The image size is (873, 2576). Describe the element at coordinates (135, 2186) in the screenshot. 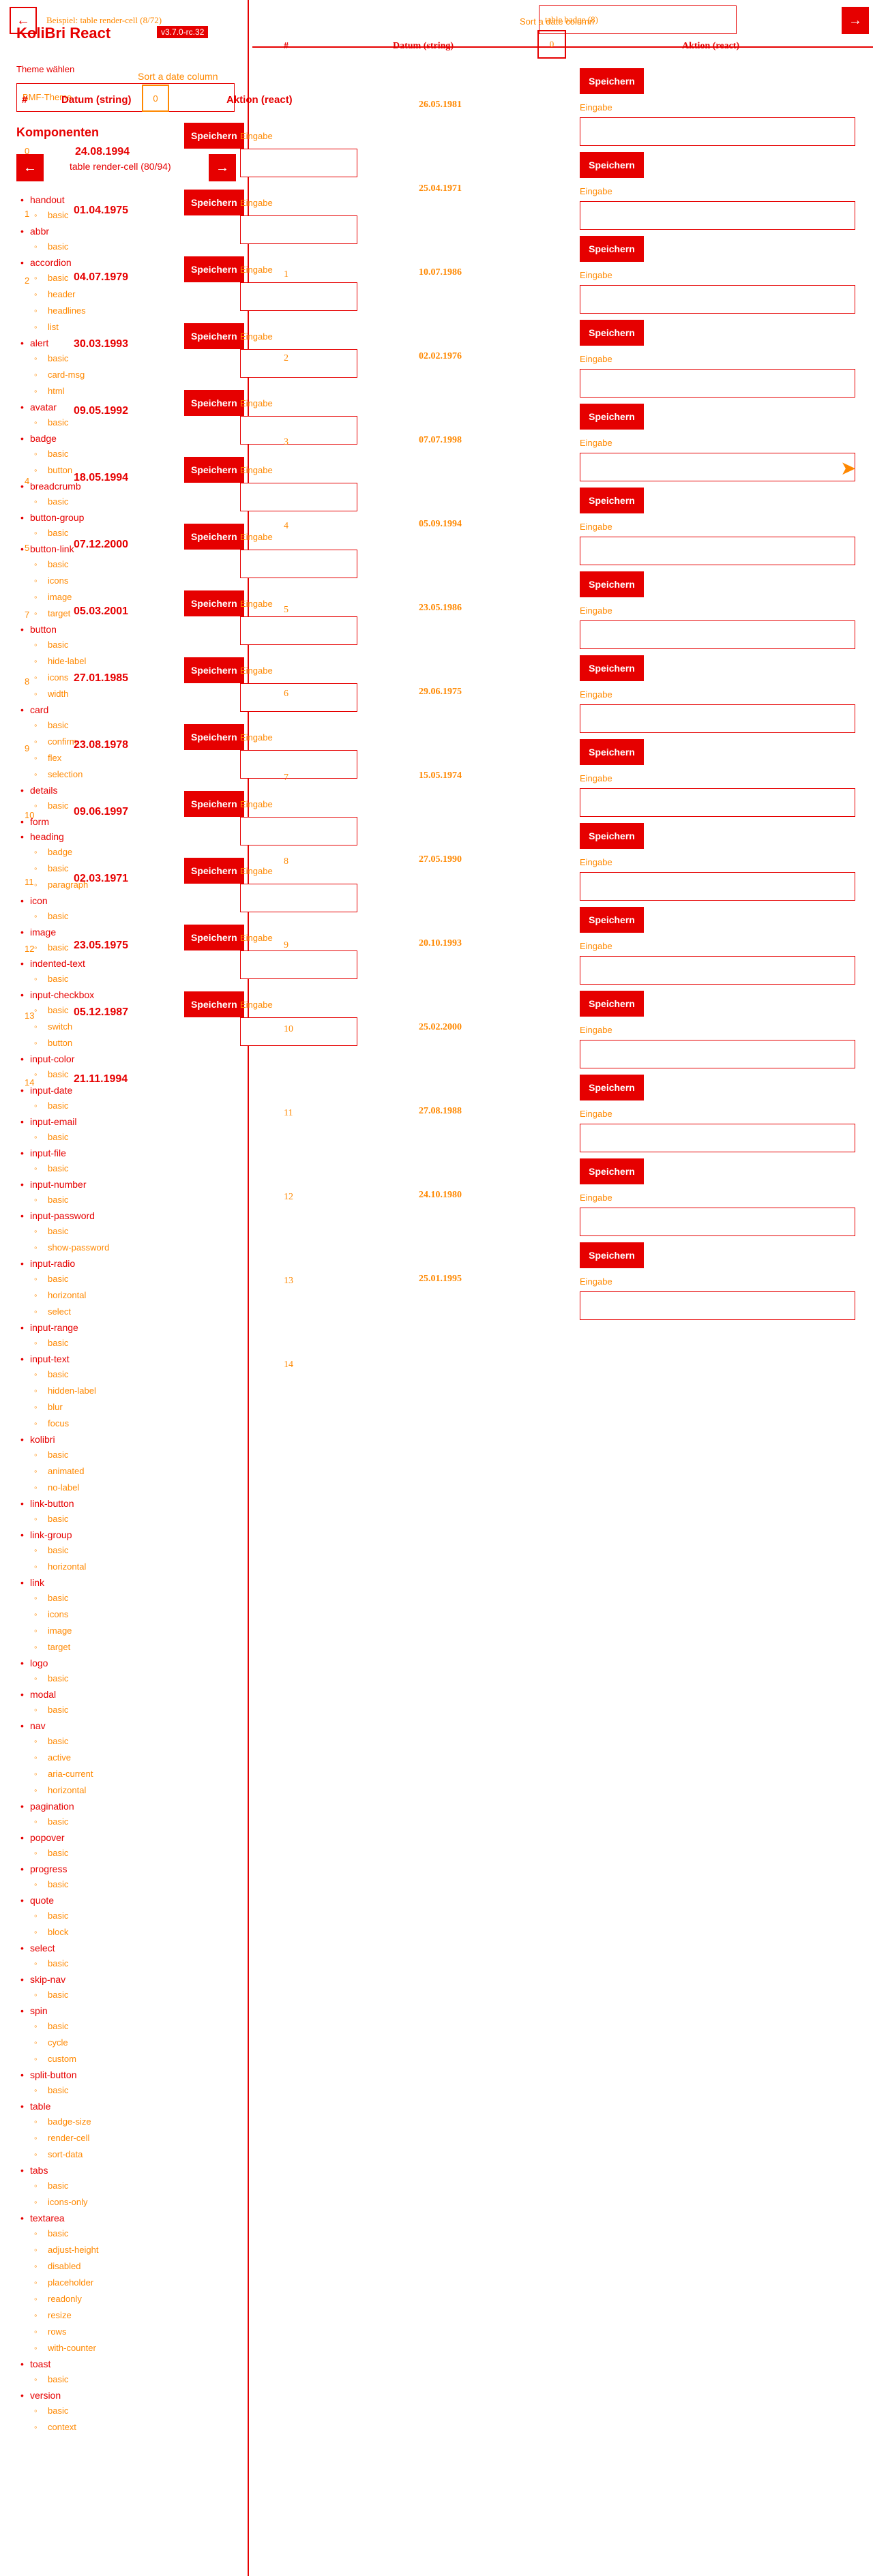

I see `sidebar-variant-tabs-basic: basic` at that location.